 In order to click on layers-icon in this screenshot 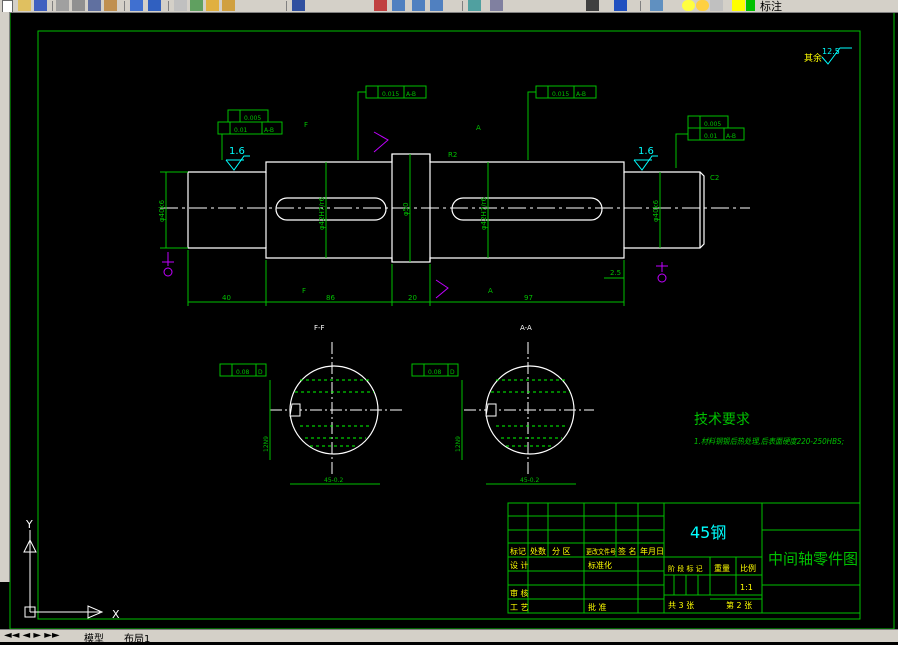, I will do `click(656, 5)`.